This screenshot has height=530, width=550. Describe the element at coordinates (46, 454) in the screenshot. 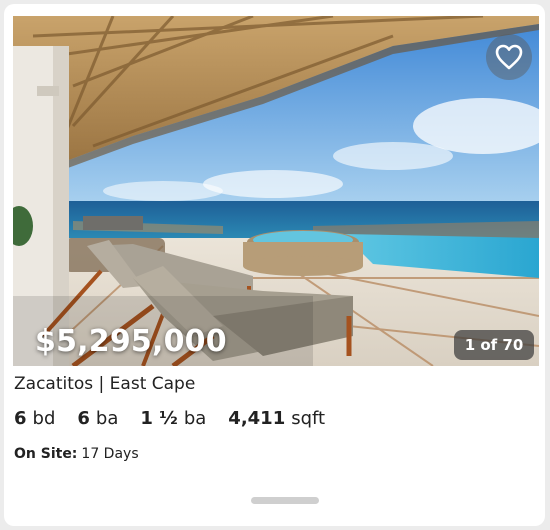

I see `on-site-label: On Site:` at that location.